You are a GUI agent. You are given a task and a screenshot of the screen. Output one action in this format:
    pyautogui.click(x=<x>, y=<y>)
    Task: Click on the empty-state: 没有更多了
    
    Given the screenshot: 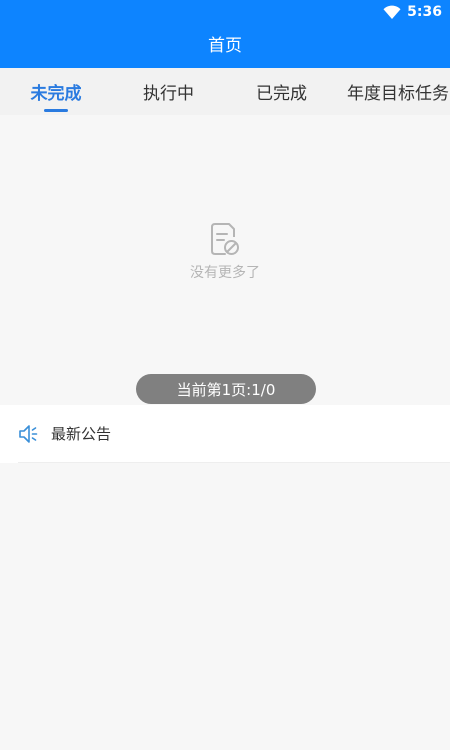 What is the action you would take?
    pyautogui.click(x=225, y=252)
    